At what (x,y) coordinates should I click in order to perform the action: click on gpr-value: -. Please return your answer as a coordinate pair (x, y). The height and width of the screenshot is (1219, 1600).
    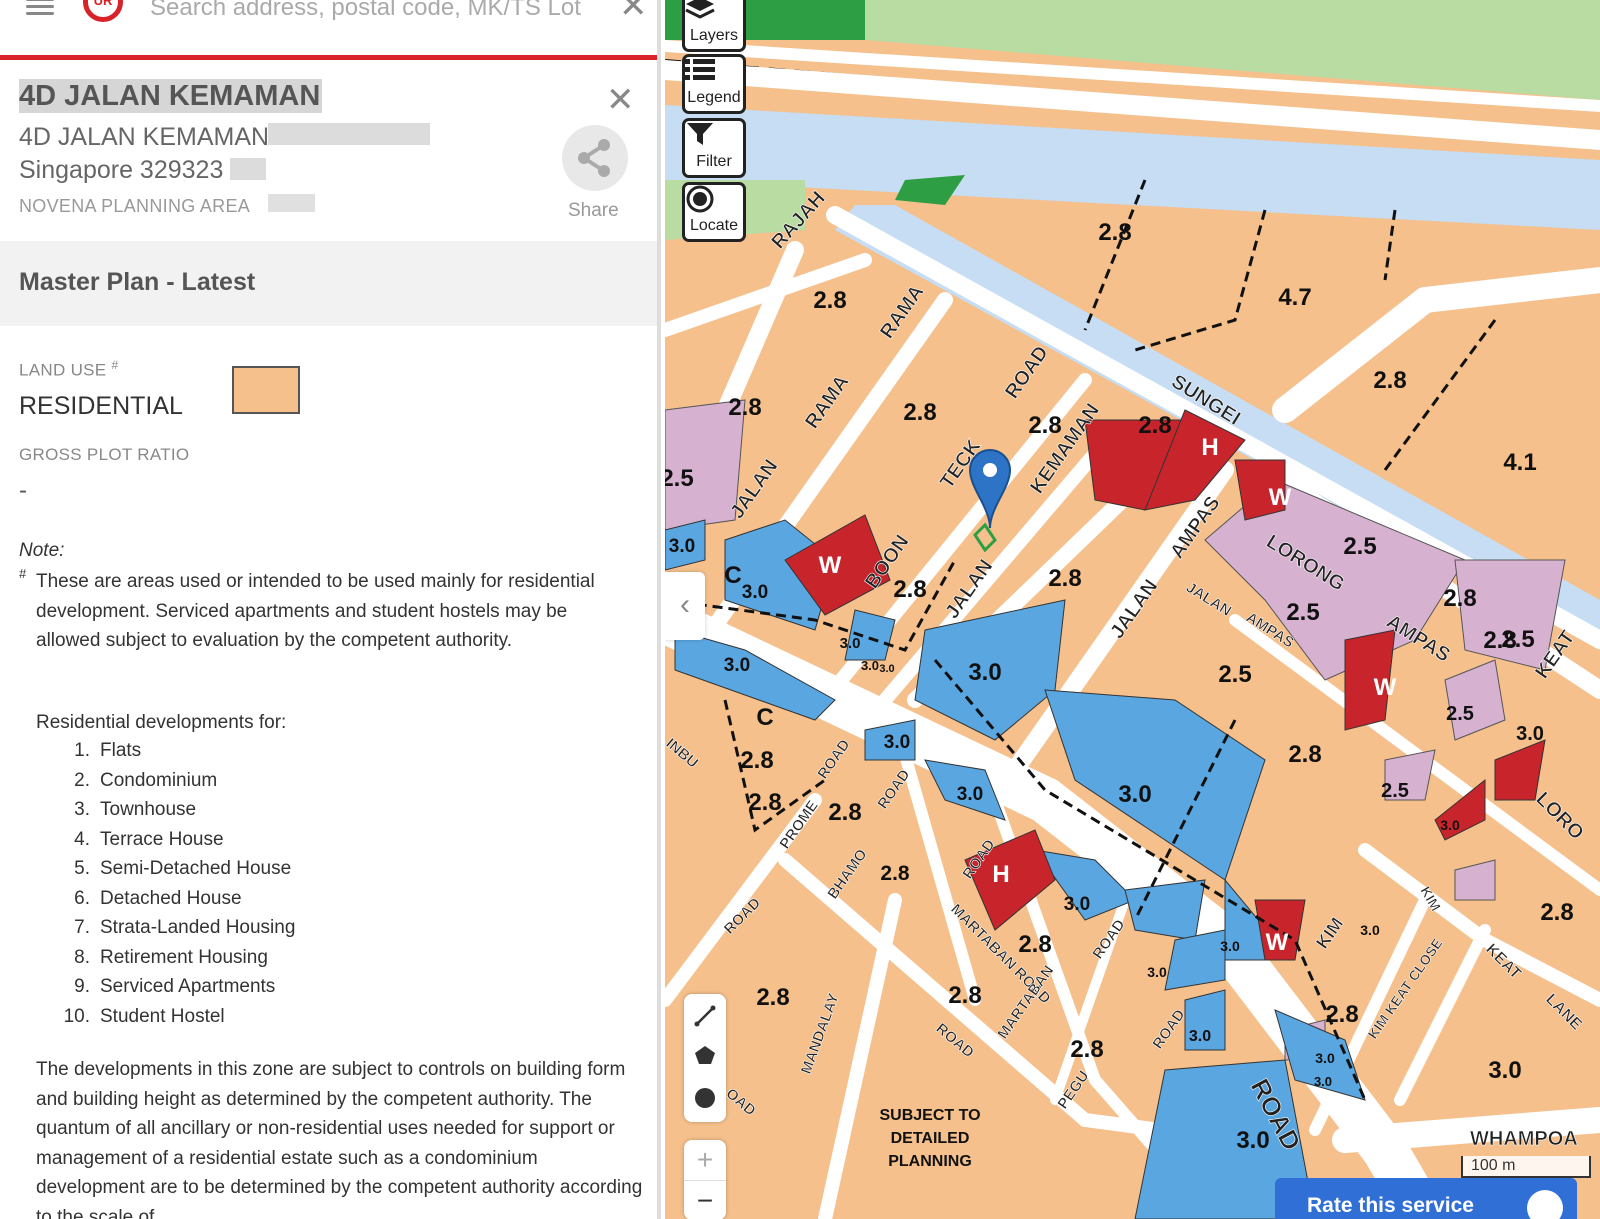
    Looking at the image, I should click on (23, 490).